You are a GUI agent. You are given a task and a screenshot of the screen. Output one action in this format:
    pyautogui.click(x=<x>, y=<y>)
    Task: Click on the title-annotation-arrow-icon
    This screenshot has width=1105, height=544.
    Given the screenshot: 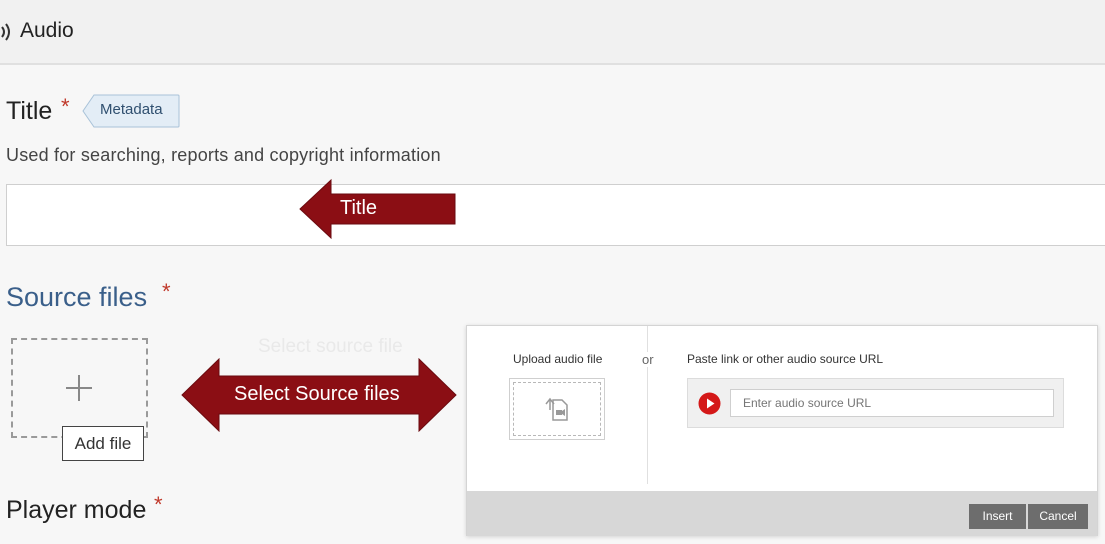 What is the action you would take?
    pyautogui.click(x=377, y=209)
    